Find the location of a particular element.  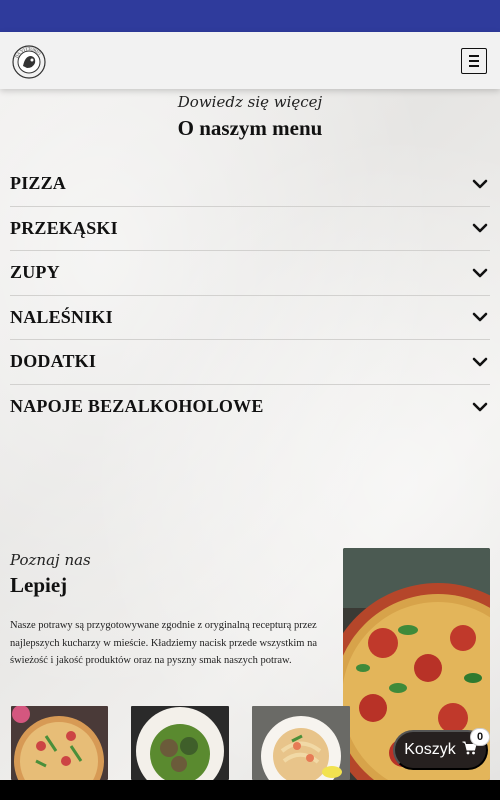

accordion-label: NAPOJE BEZALKOHOLOWE is located at coordinates (137, 406).